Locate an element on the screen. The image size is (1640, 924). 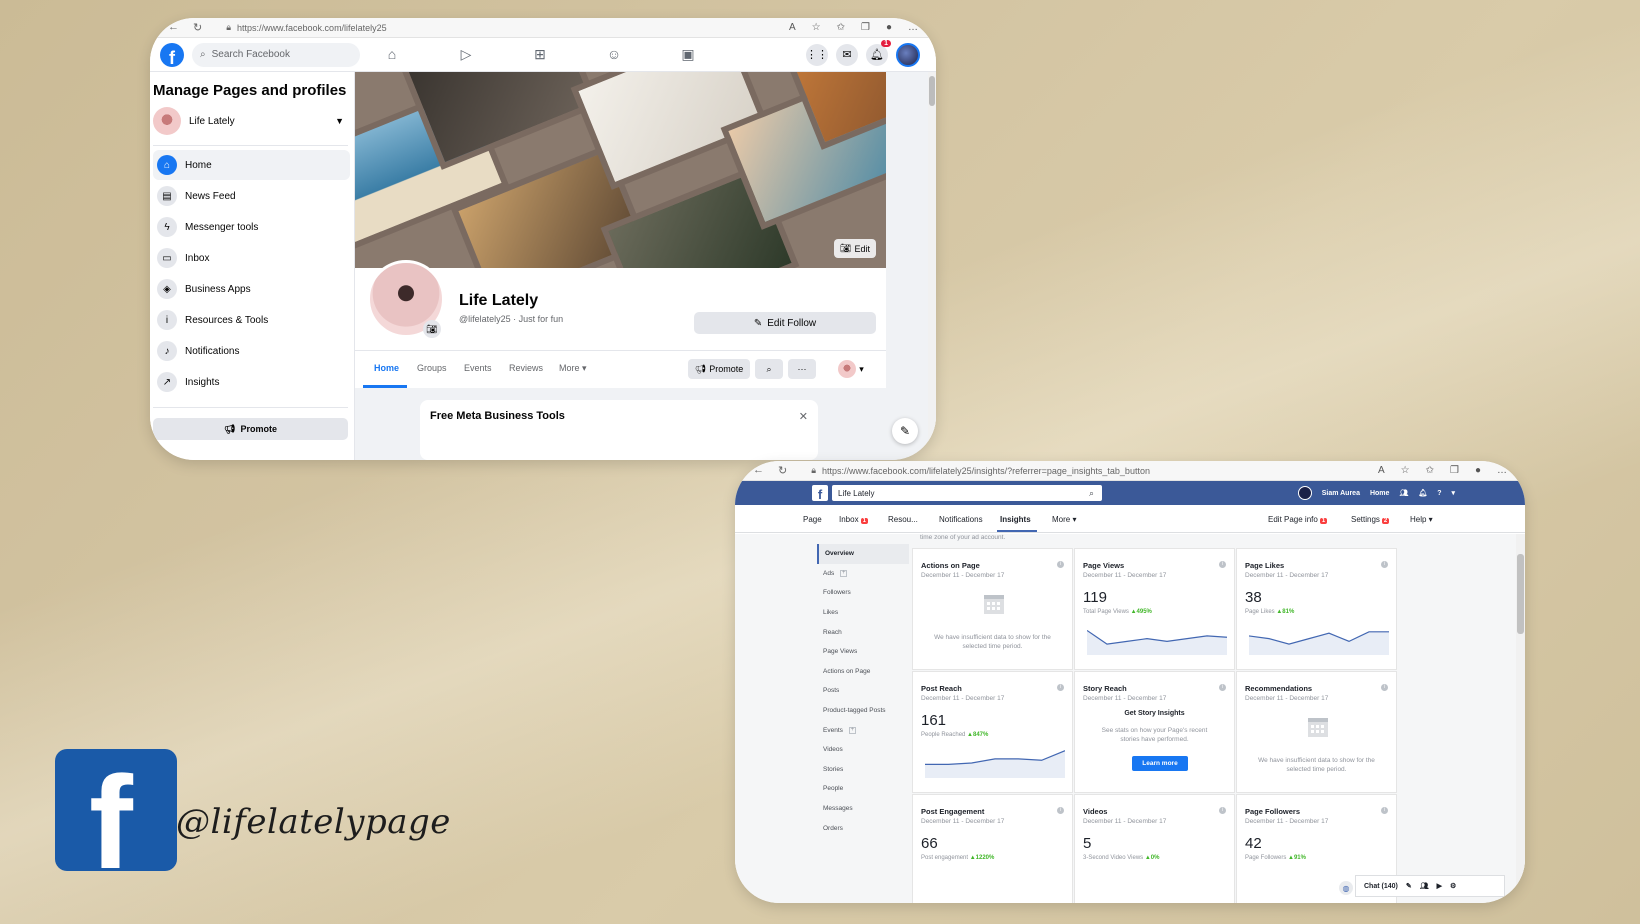
bell-icon: 🔔︎ is located at coordinates (1422, 493).